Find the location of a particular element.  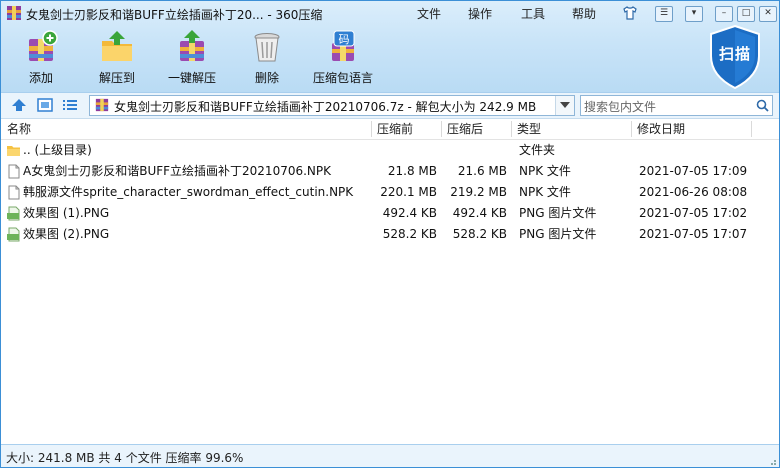

file-name: .. (上级目录) is located at coordinates (57, 150).